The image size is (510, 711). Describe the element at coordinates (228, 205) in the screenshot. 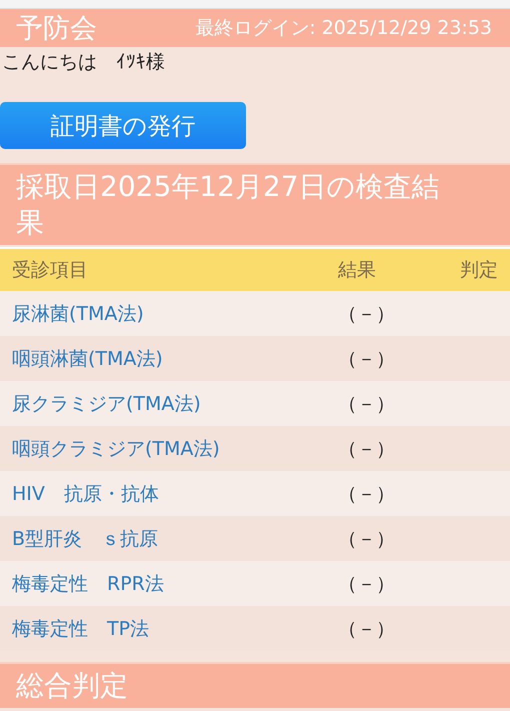

I see `section-title: 採取日2025年12月27日の検査結果` at that location.